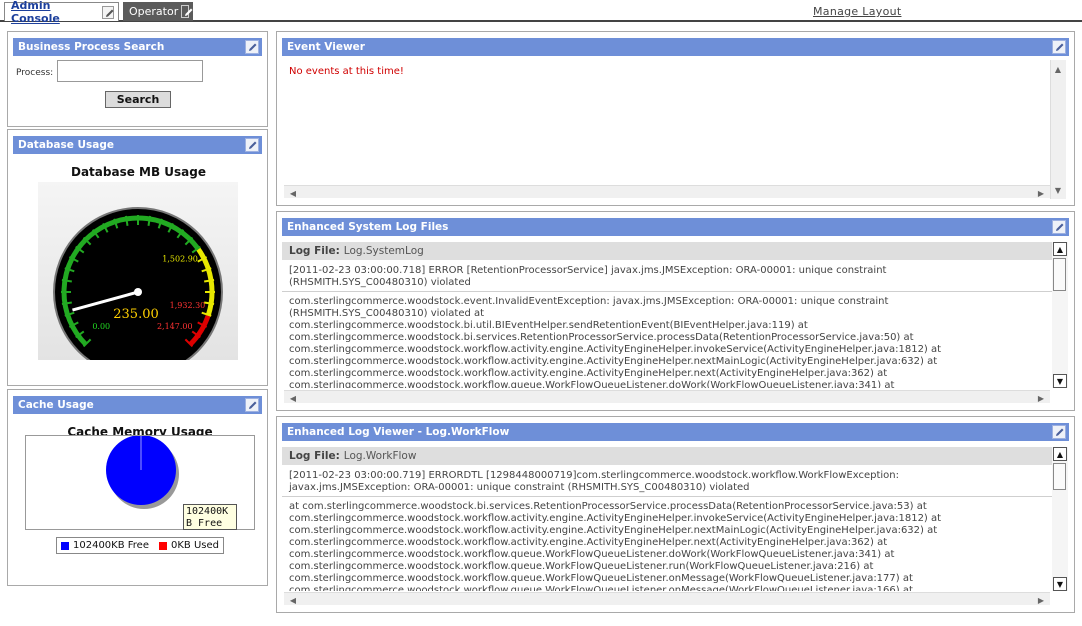 This screenshot has height=626, width=1082. I want to click on pie-tooltip: 102400K B Free, so click(210, 517).